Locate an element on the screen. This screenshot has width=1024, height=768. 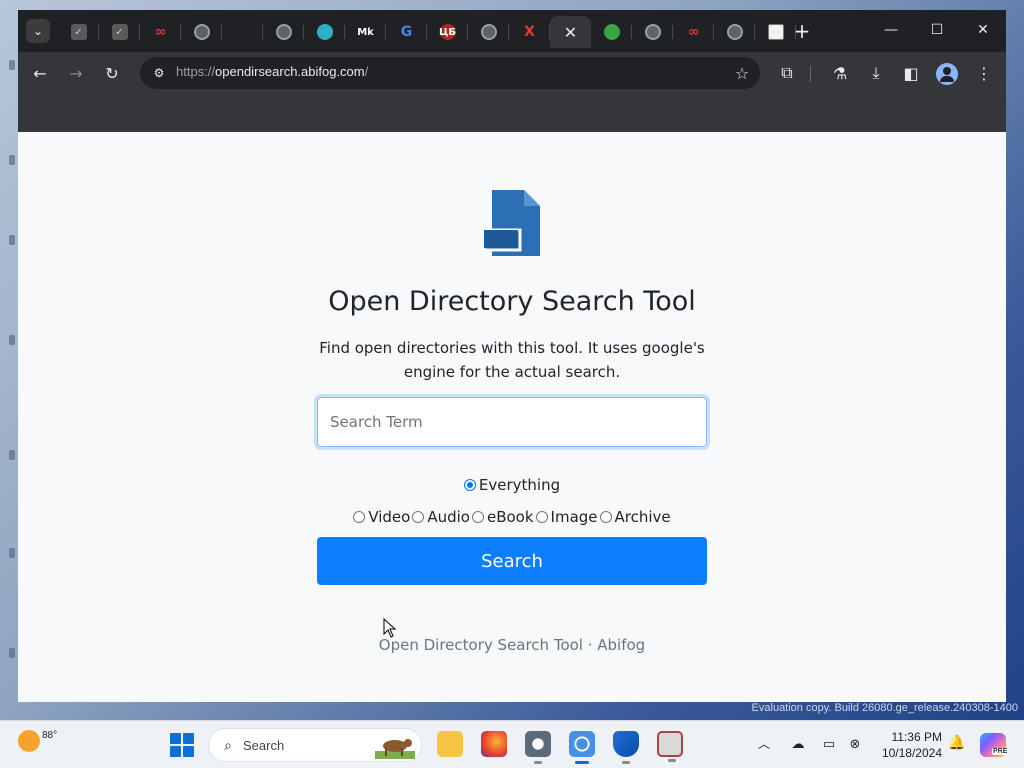
blank-icon is located at coordinates (243, 32).